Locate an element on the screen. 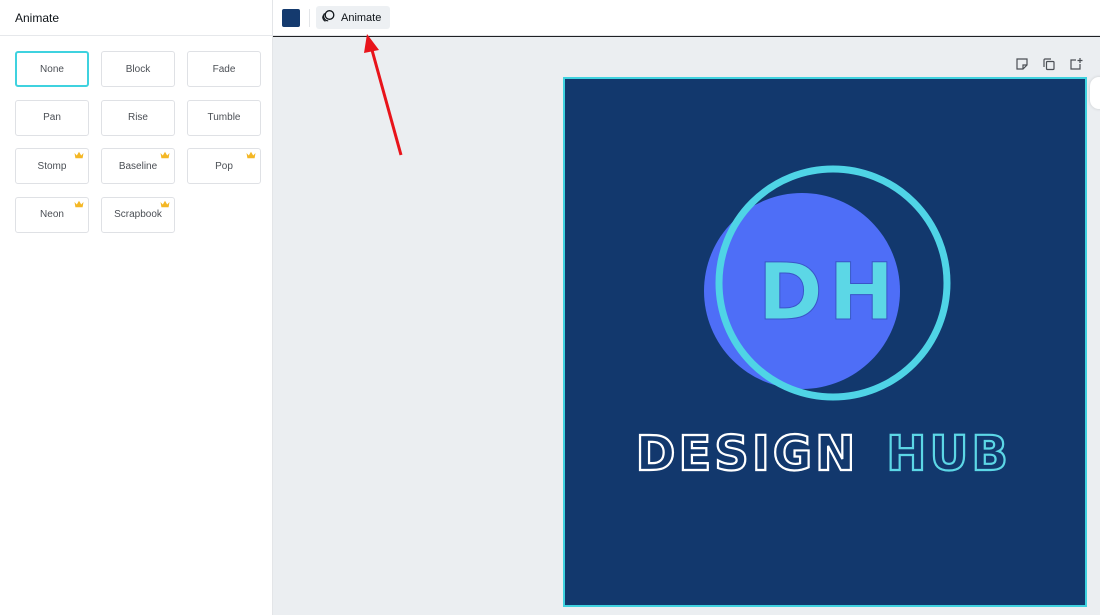 This screenshot has height=615, width=1100. animation-option-label: Fade is located at coordinates (224, 69).